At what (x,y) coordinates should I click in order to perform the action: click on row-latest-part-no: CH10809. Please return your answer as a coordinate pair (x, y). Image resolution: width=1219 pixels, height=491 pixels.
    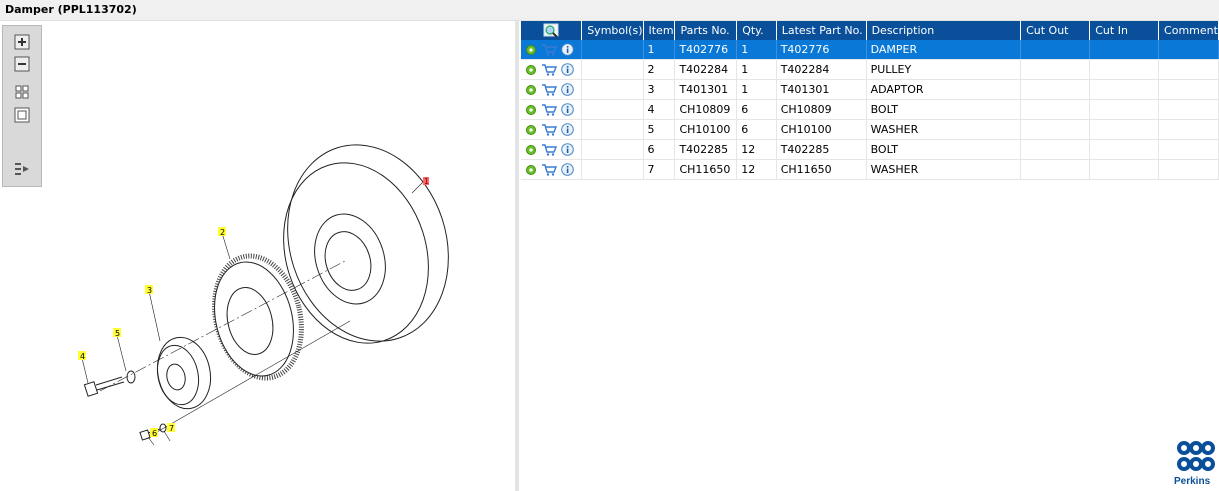
    Looking at the image, I should click on (821, 109).